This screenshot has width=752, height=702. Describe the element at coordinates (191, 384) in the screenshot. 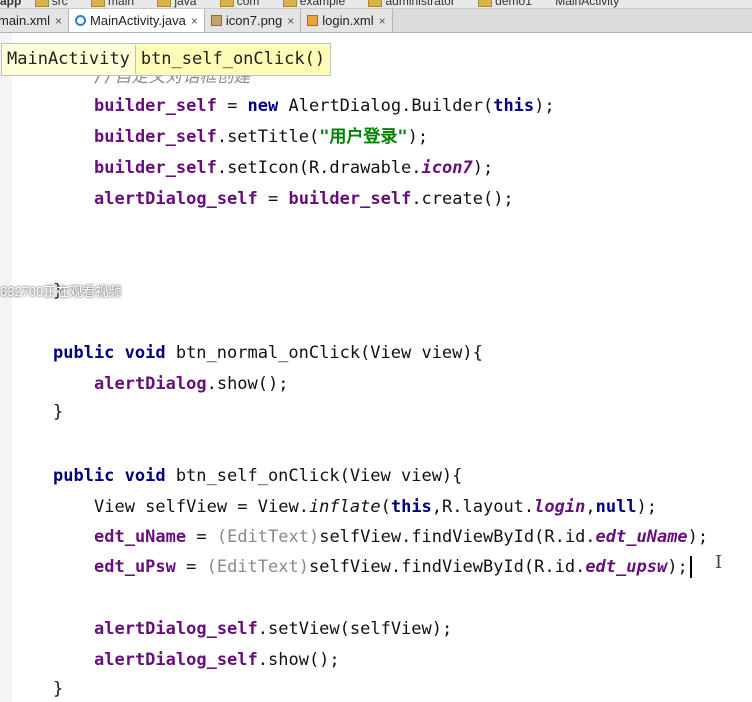

I see `code-line: alertDialog.show();` at that location.